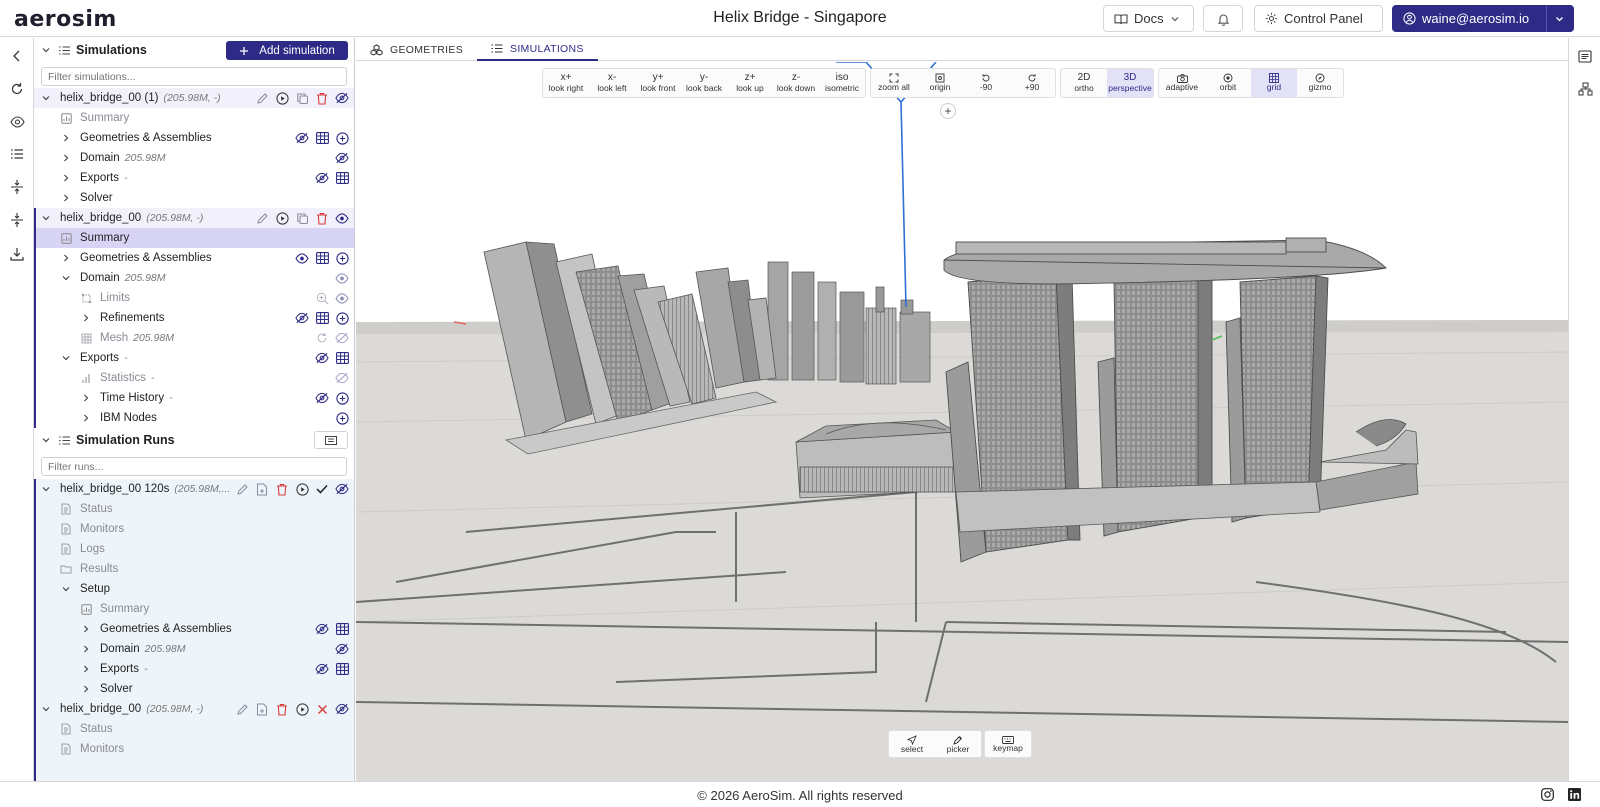  I want to click on add-view-button: +, so click(948, 111).